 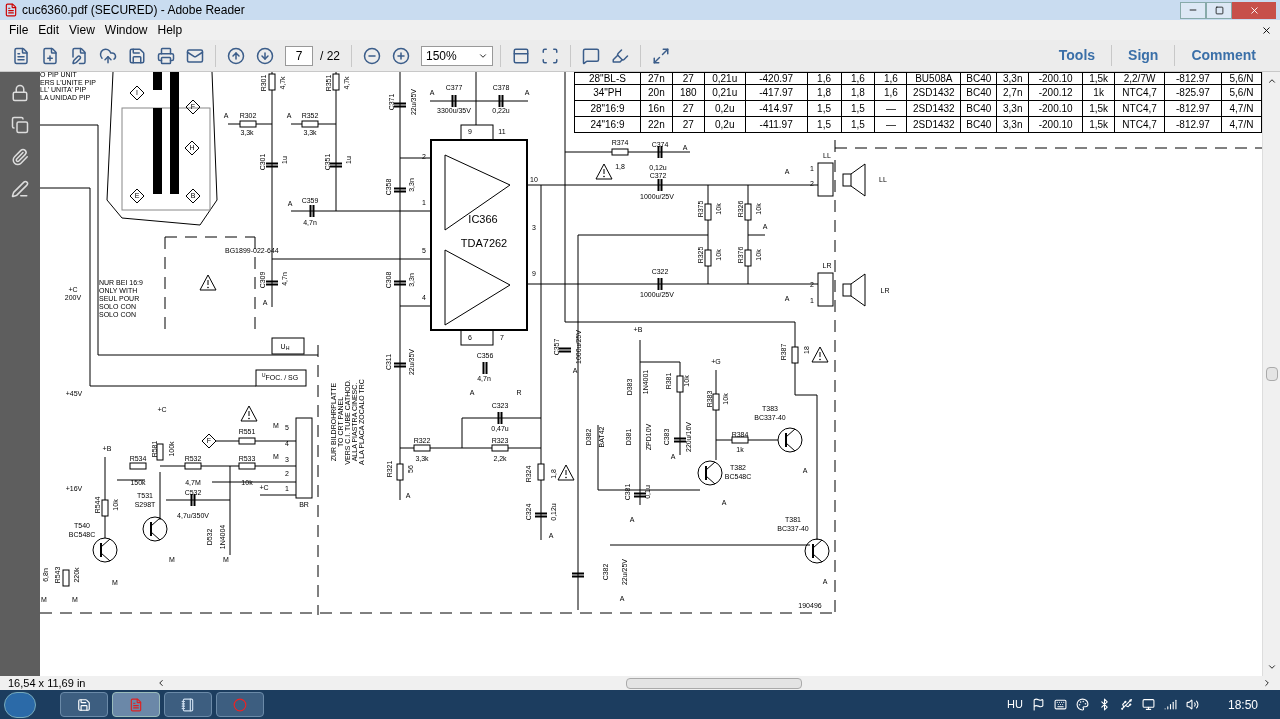 What do you see at coordinates (1143, 55) in the screenshot?
I see `pane-link: Sign` at bounding box center [1143, 55].